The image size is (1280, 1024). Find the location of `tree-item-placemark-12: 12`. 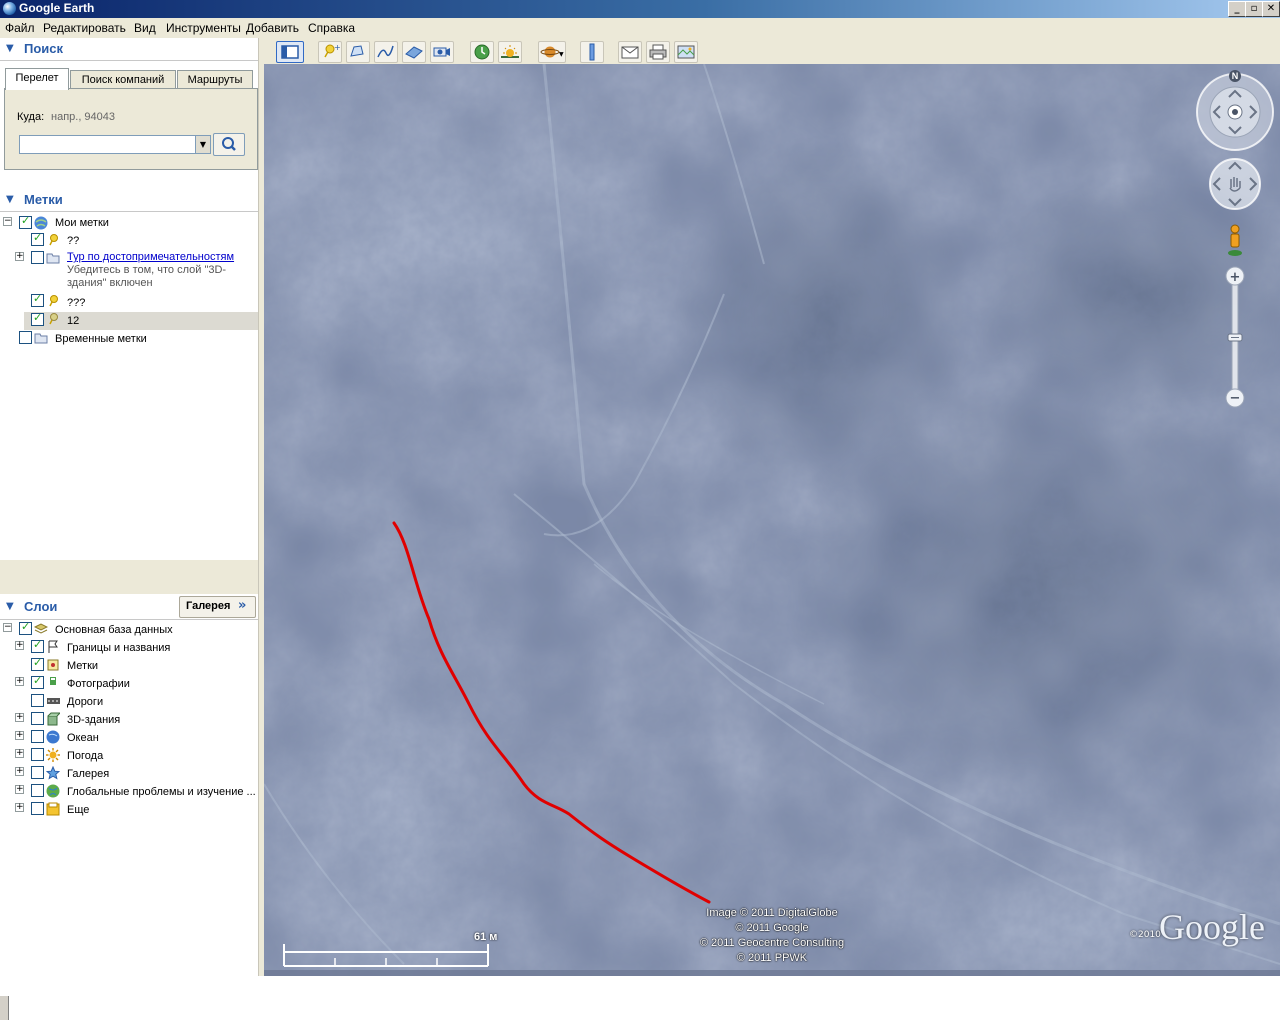

tree-item-placemark-12: 12 is located at coordinates (73, 321).